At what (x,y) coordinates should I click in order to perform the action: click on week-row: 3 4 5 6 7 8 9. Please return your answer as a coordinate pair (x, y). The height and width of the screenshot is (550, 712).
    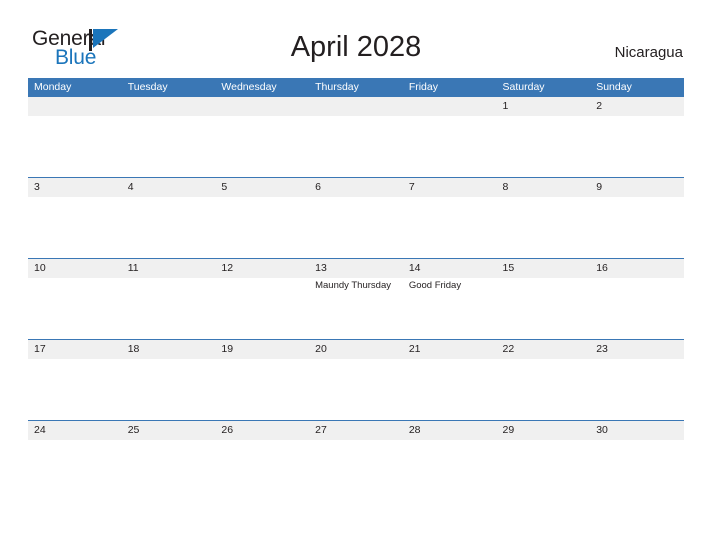
    Looking at the image, I should click on (356, 217).